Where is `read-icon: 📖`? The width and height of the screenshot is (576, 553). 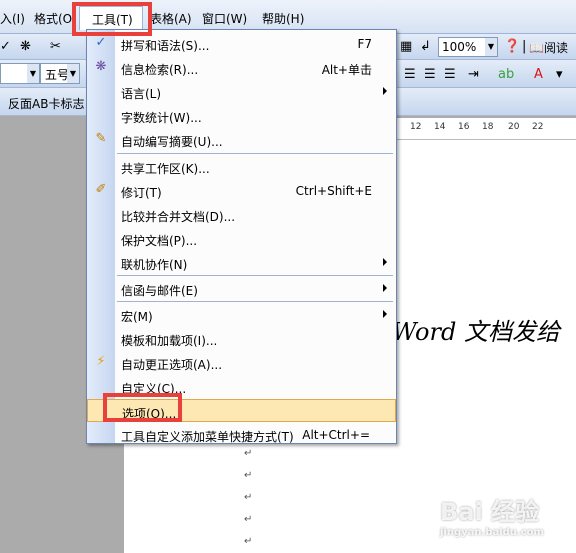 read-icon: 📖 is located at coordinates (536, 48).